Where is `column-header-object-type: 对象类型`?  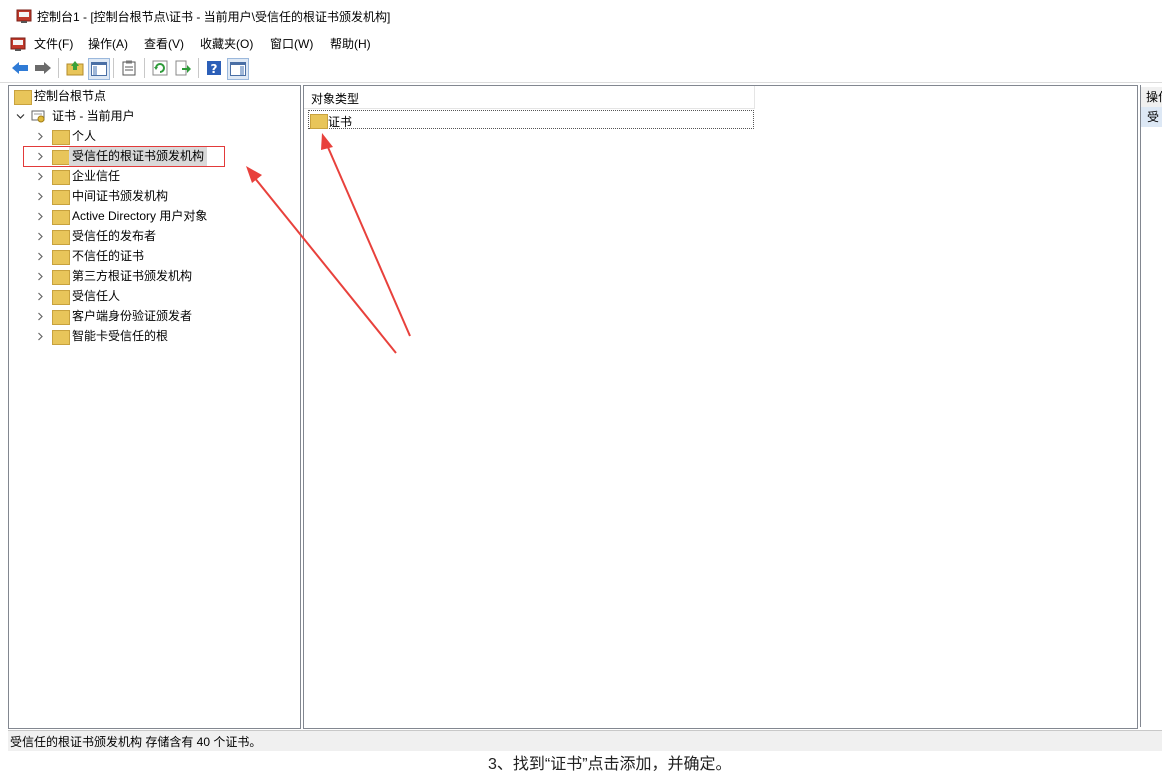
column-header-object-type: 对象类型 is located at coordinates (335, 99).